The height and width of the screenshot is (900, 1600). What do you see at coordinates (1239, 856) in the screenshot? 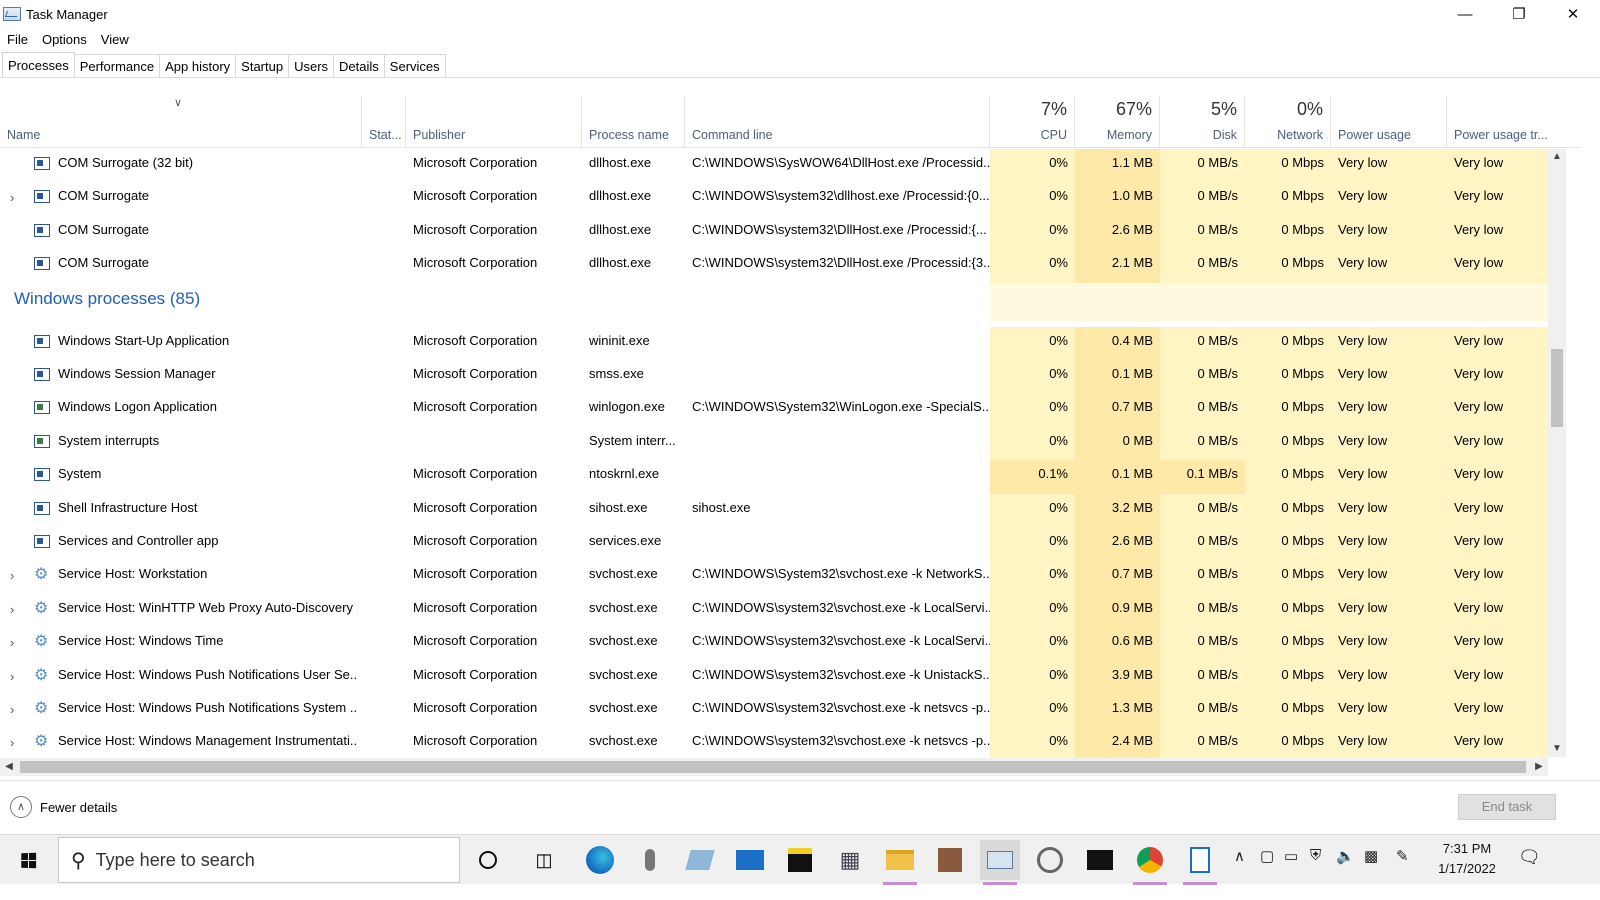
I see `tray-overflow-chevron-icon: ∧` at bounding box center [1239, 856].